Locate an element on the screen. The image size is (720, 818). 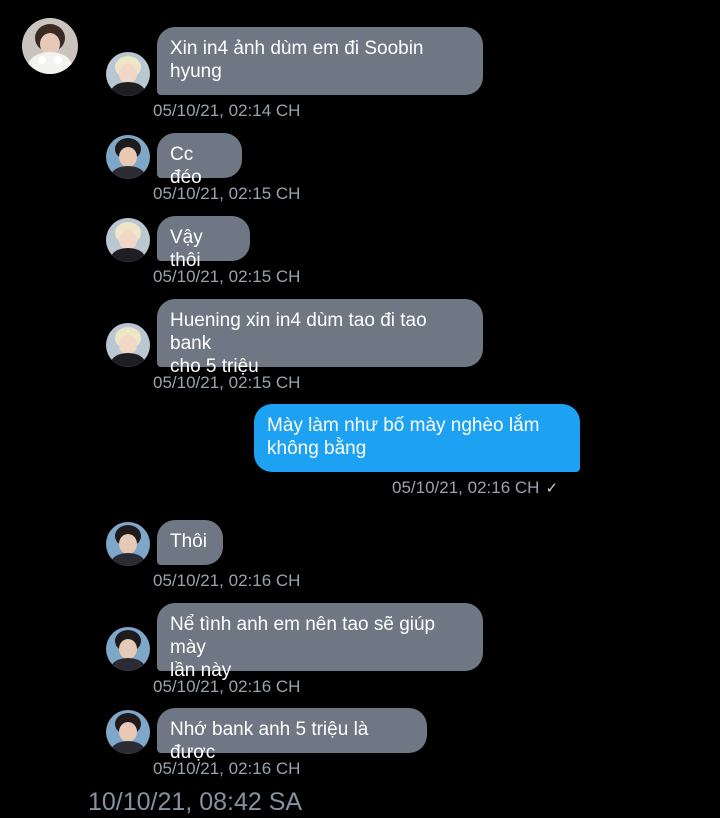
group-avatar is located at coordinates (50, 46).